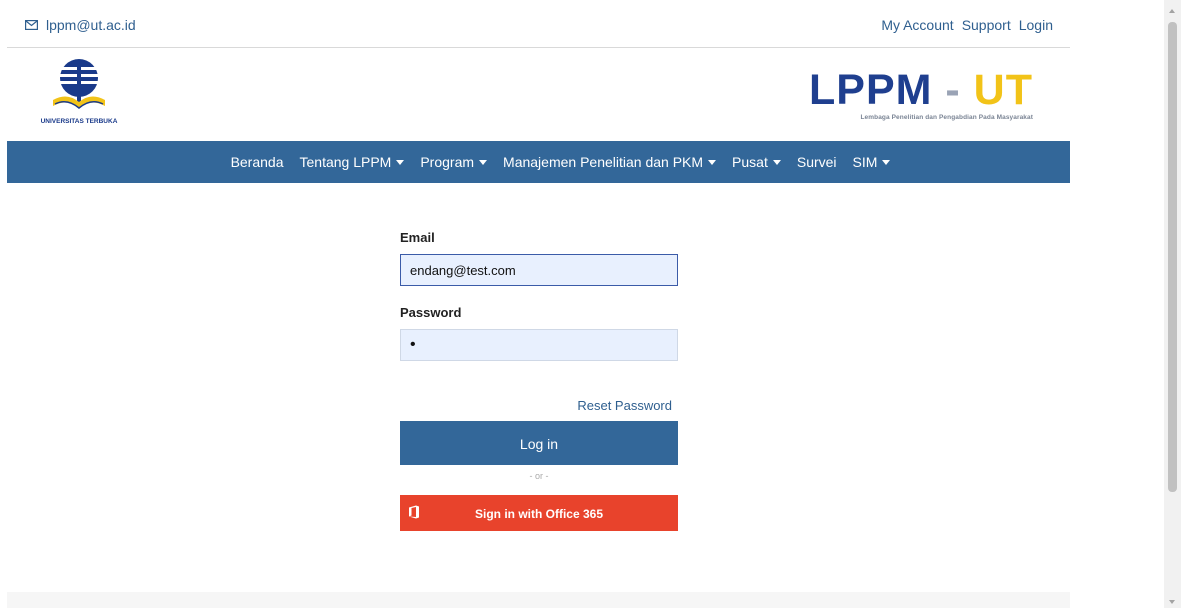  Describe the element at coordinates (1036, 25) in the screenshot. I see `login-link: Login` at that location.